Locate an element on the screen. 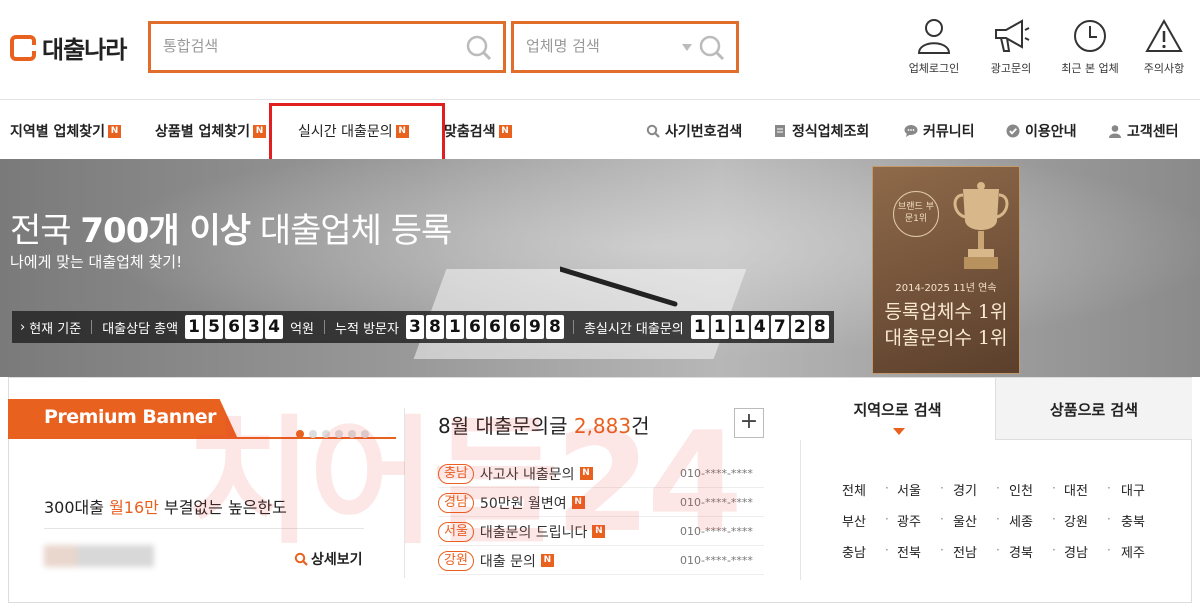 The height and width of the screenshot is (609, 1200). premium-banner-tab: Premium Banner is located at coordinates (123, 419).